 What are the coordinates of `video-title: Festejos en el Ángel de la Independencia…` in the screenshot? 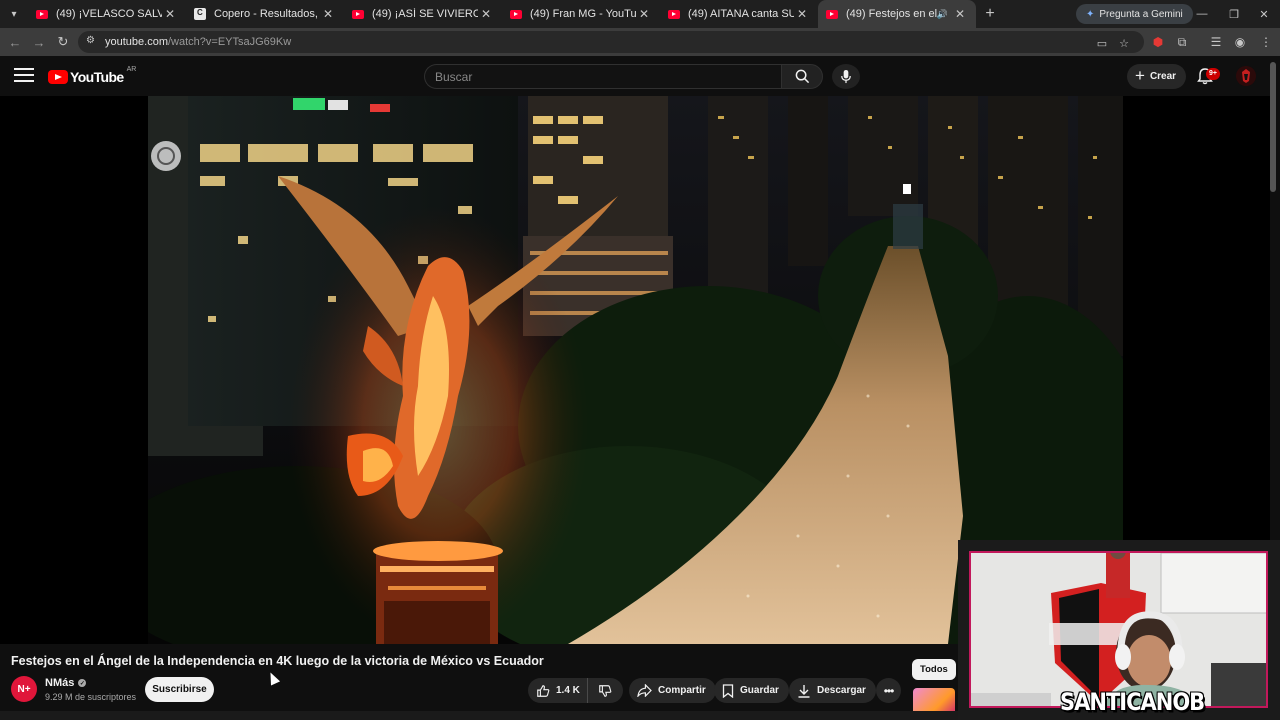 It's located at (277, 661).